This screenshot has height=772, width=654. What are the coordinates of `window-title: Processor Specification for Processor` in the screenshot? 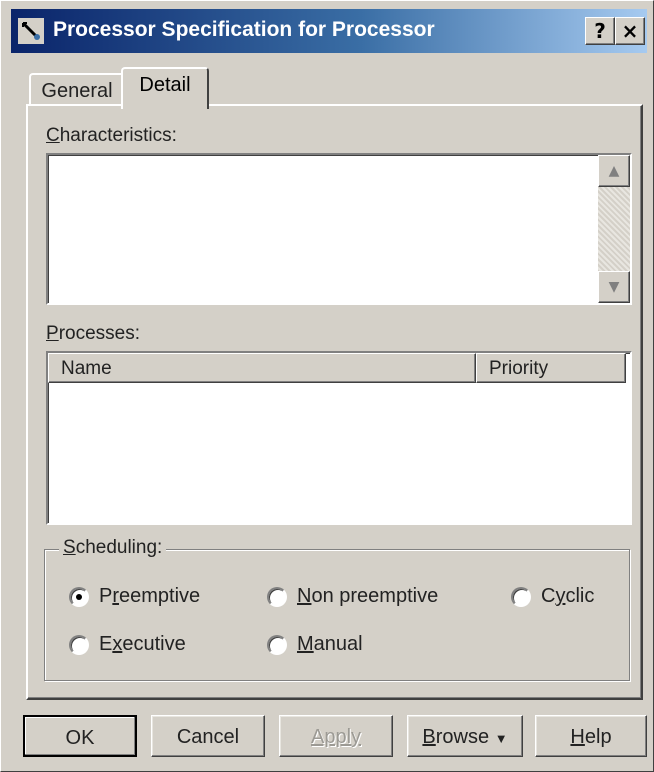 It's located at (244, 29).